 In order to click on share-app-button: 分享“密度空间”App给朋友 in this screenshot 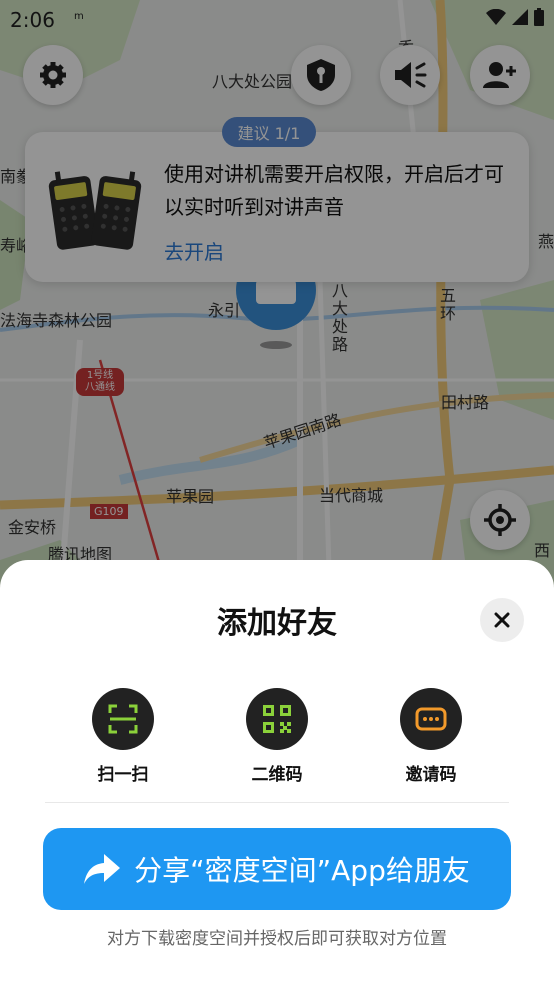, I will do `click(277, 869)`.